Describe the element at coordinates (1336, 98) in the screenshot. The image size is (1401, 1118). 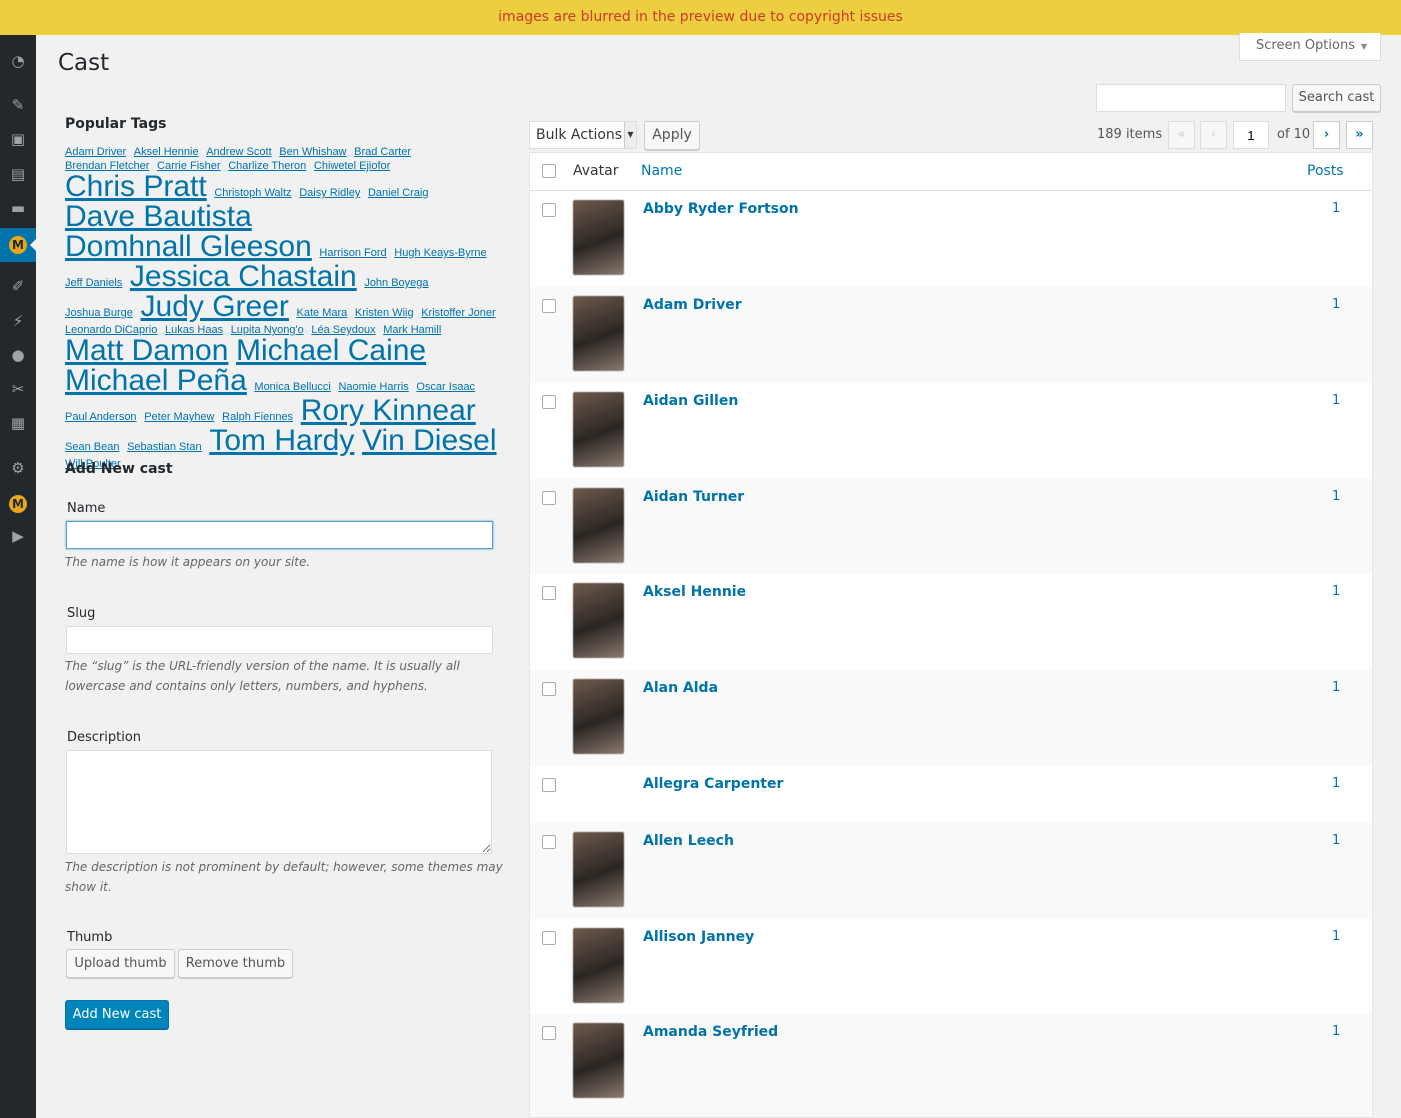
I see `search-button: Search cast` at that location.